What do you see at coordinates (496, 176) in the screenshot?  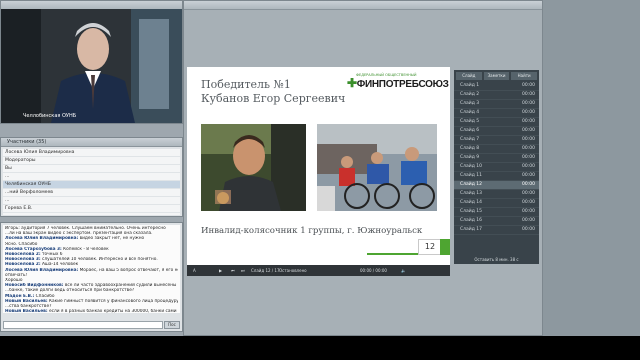 I see `slide-list-item: Слайд 11 00:00` at bounding box center [496, 176].